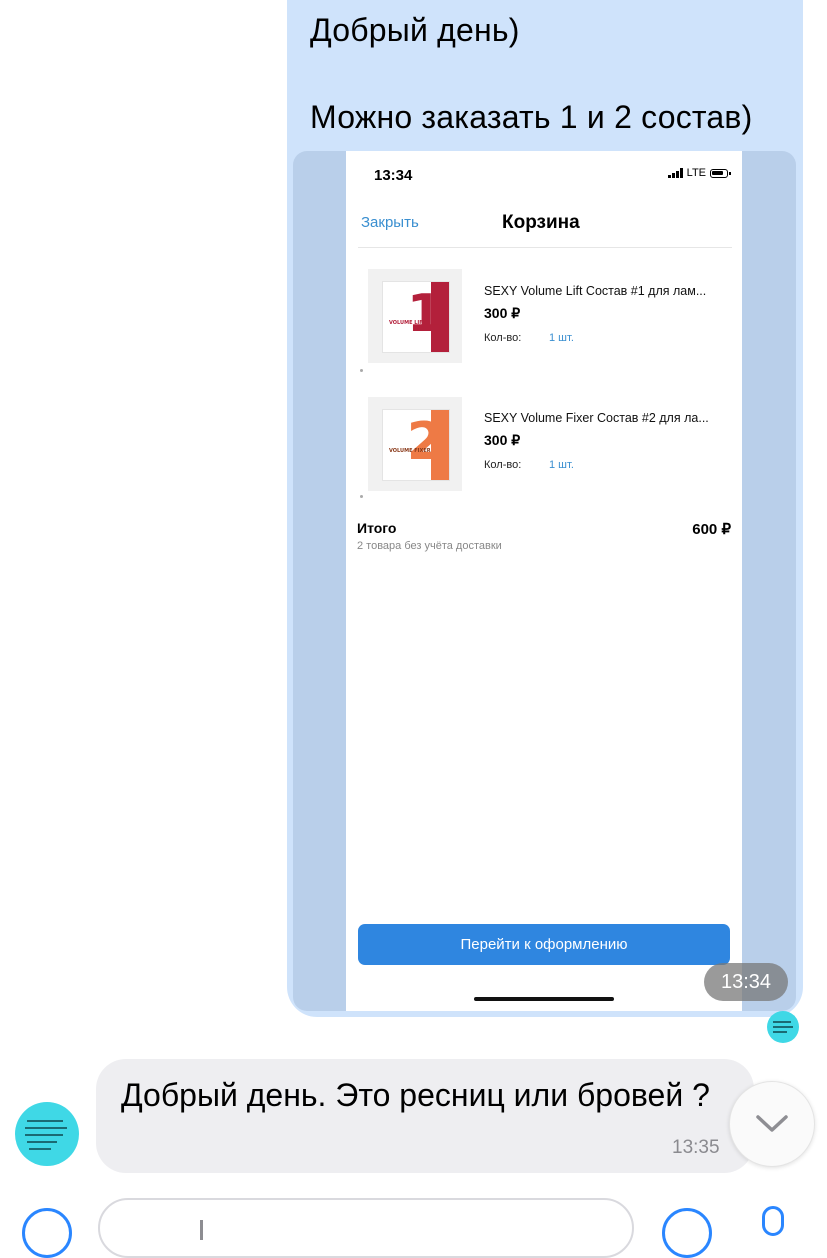 The height and width of the screenshot is (1258, 827). I want to click on microphone-icon, so click(773, 1221).